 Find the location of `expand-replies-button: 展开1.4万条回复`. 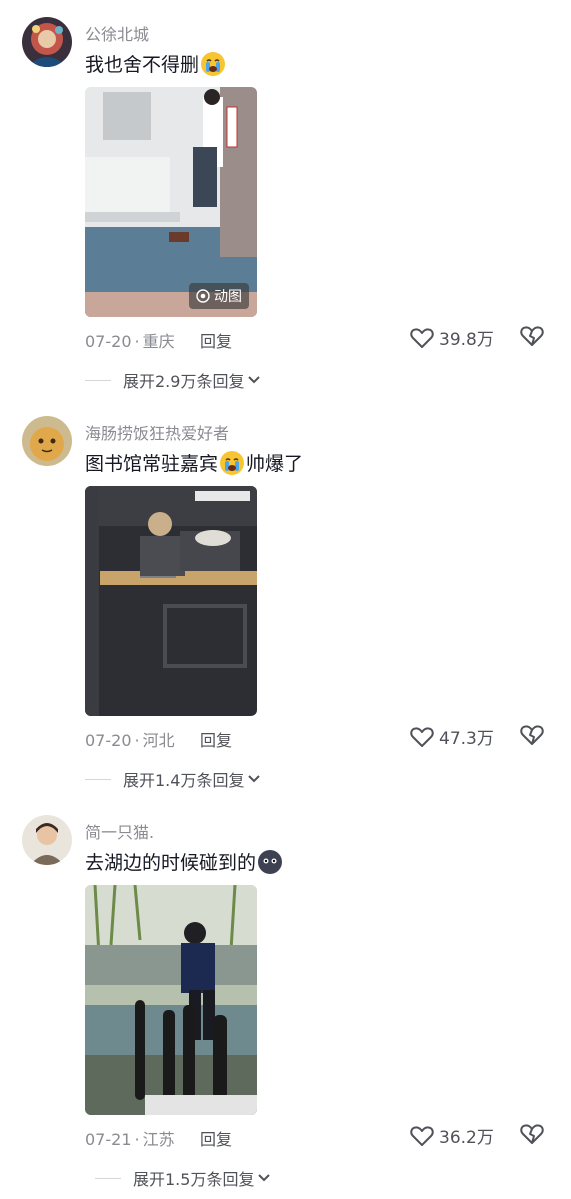

expand-replies-button: 展开1.4万条回复 is located at coordinates (173, 779).